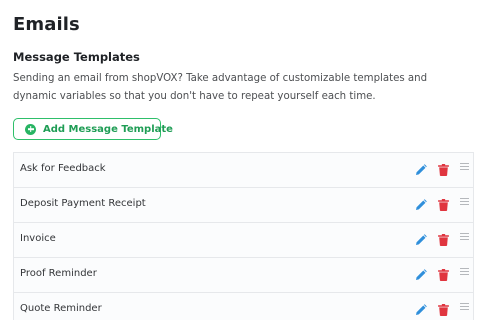 The image size is (480, 320). I want to click on template-name: Quote Reminder, so click(61, 308).